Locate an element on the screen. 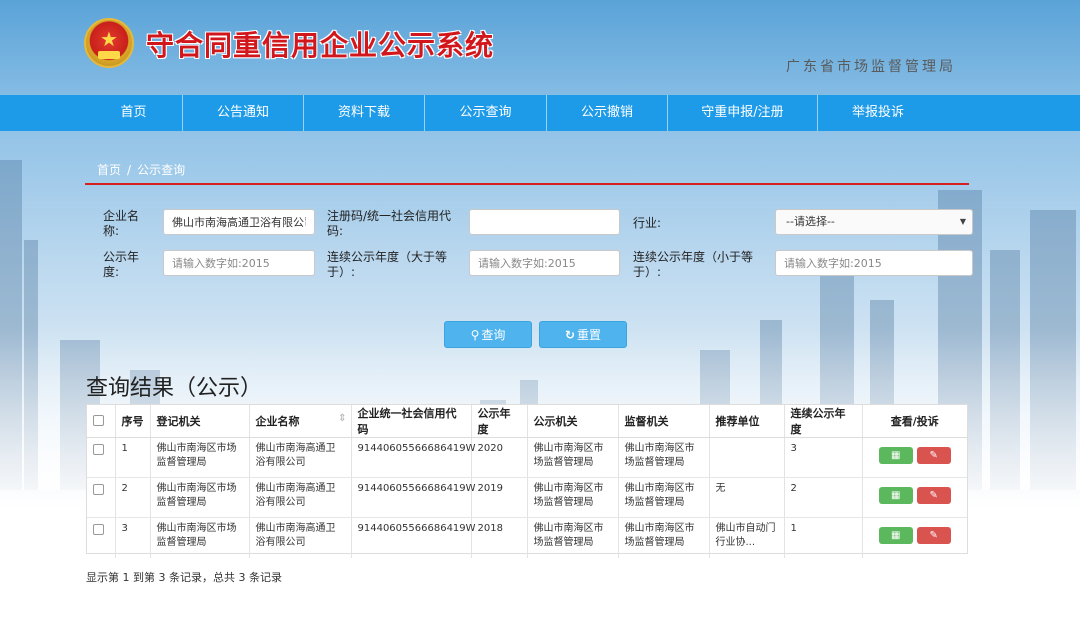 Image resolution: width=1080 pixels, height=620 pixels. agency-name: 广东省市场监督管理局 is located at coordinates (871, 67).